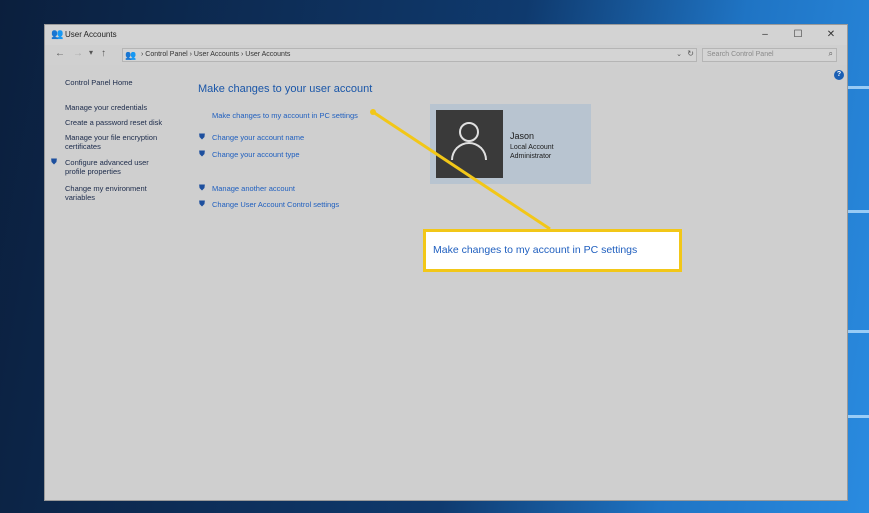 The height and width of the screenshot is (513, 869). Describe the element at coordinates (461, 170) in the screenshot. I see `callout-pointer-line` at that location.